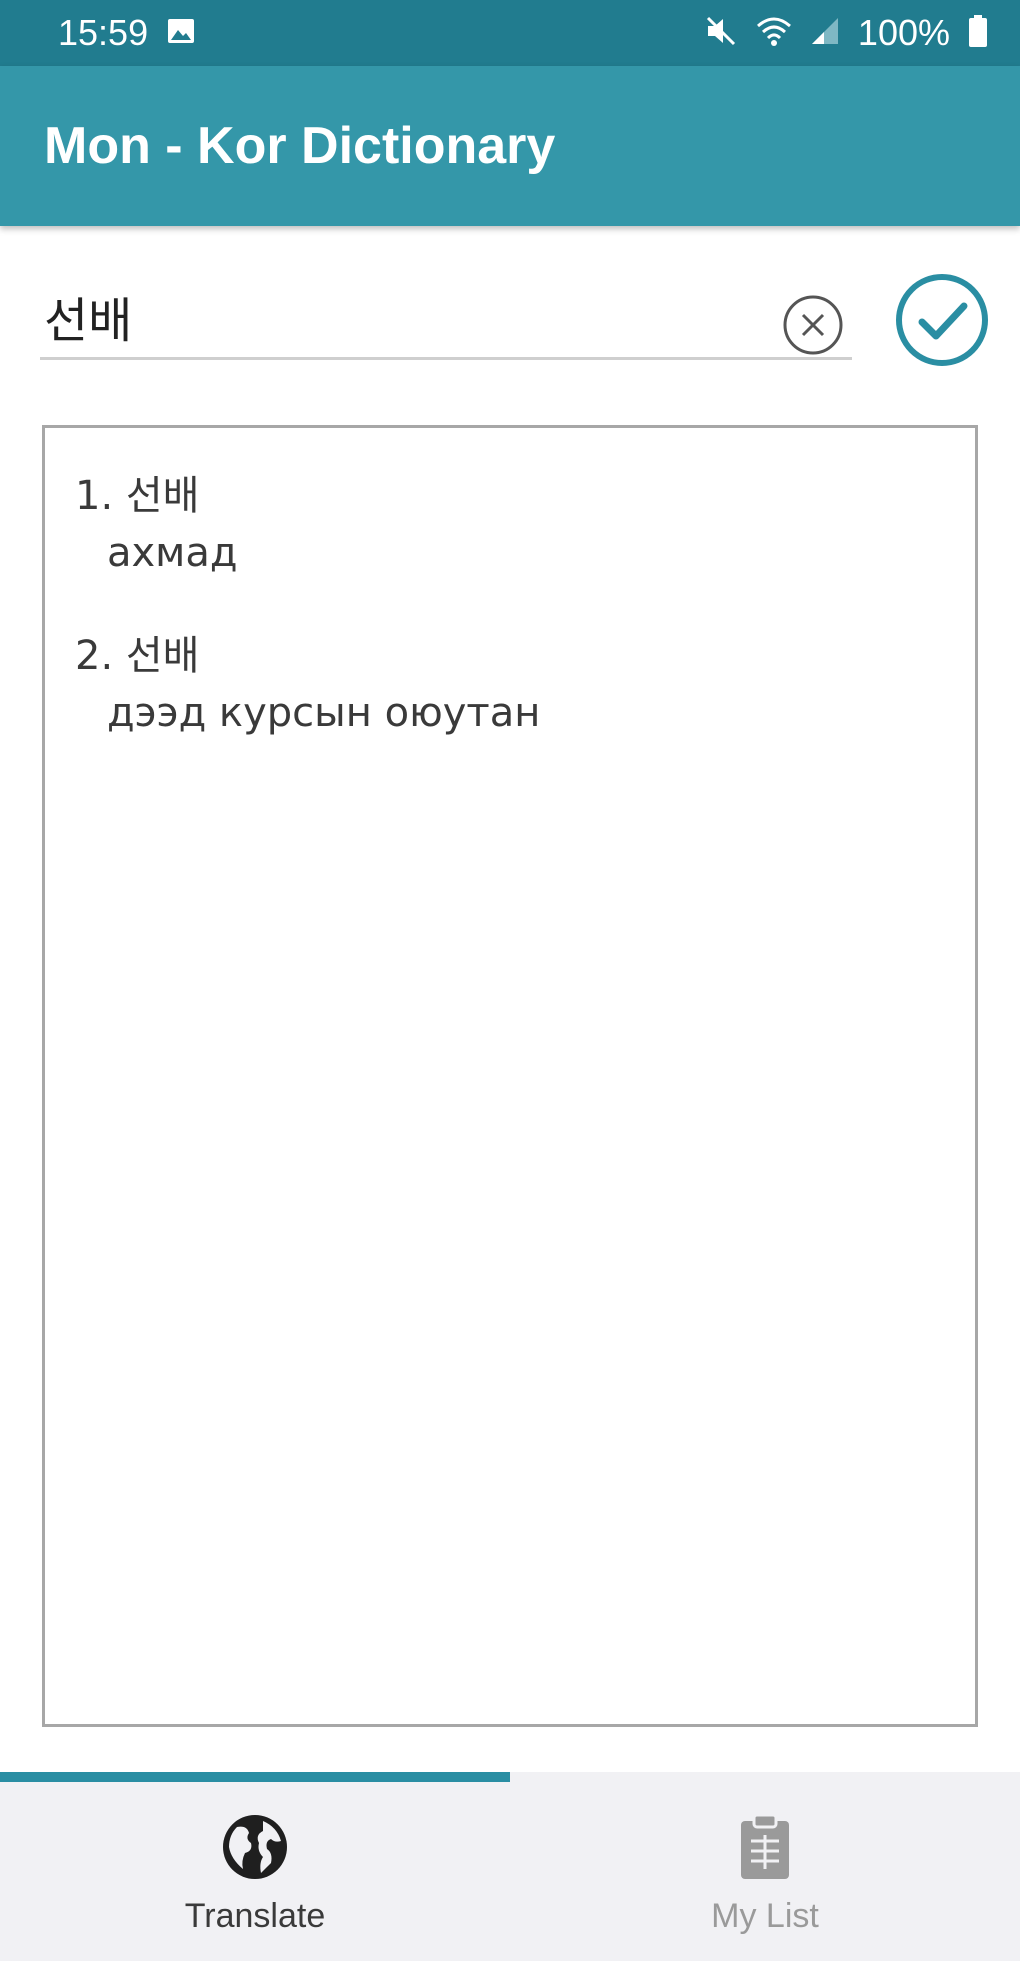 The width and height of the screenshot is (1020, 1961). What do you see at coordinates (137, 496) in the screenshot?
I see `result-headword: 1. 선배` at bounding box center [137, 496].